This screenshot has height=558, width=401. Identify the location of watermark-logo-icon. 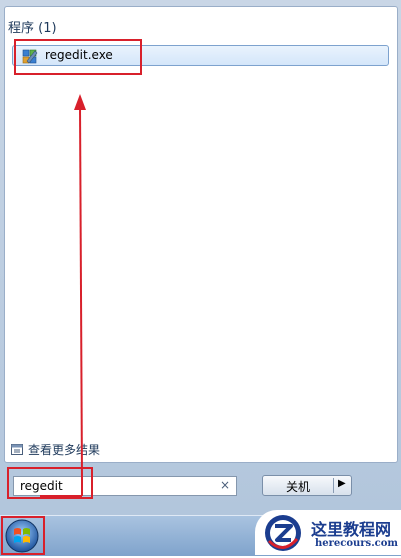
(283, 533).